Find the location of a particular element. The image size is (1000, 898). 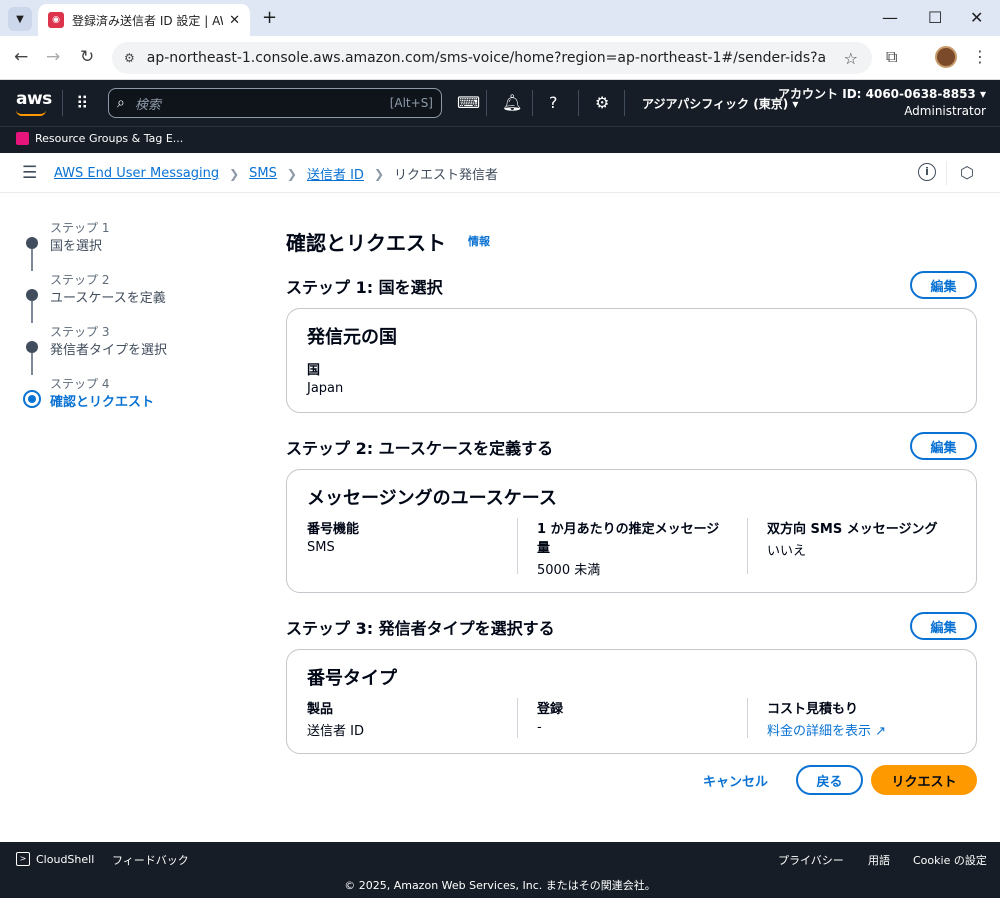

step-number: ステップ 2 is located at coordinates (80, 280).